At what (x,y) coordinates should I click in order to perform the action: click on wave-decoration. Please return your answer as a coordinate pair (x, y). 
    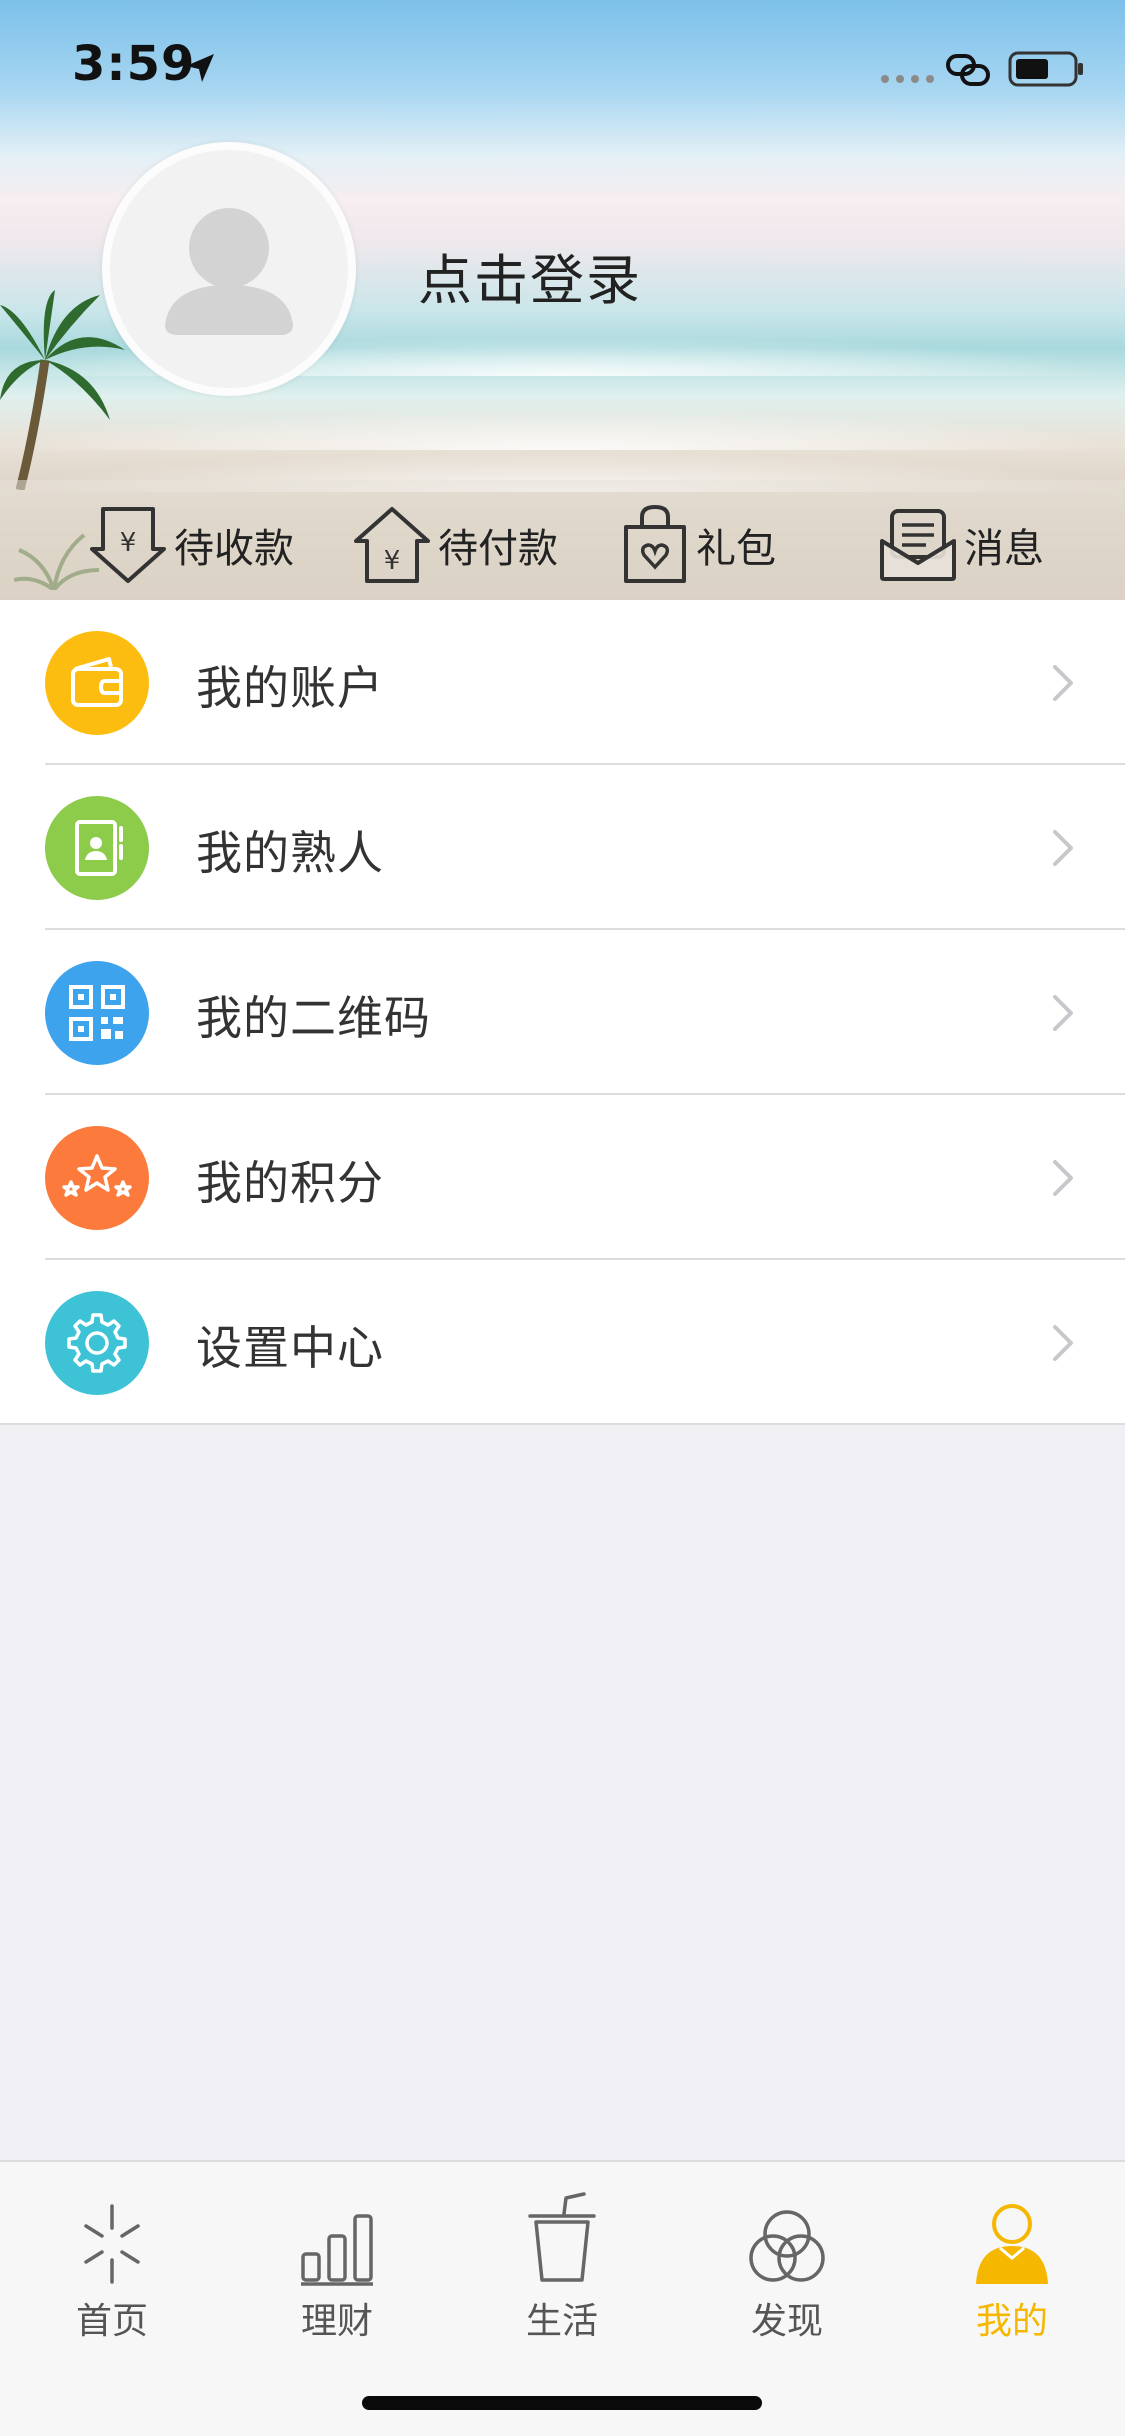
    Looking at the image, I should click on (562, 430).